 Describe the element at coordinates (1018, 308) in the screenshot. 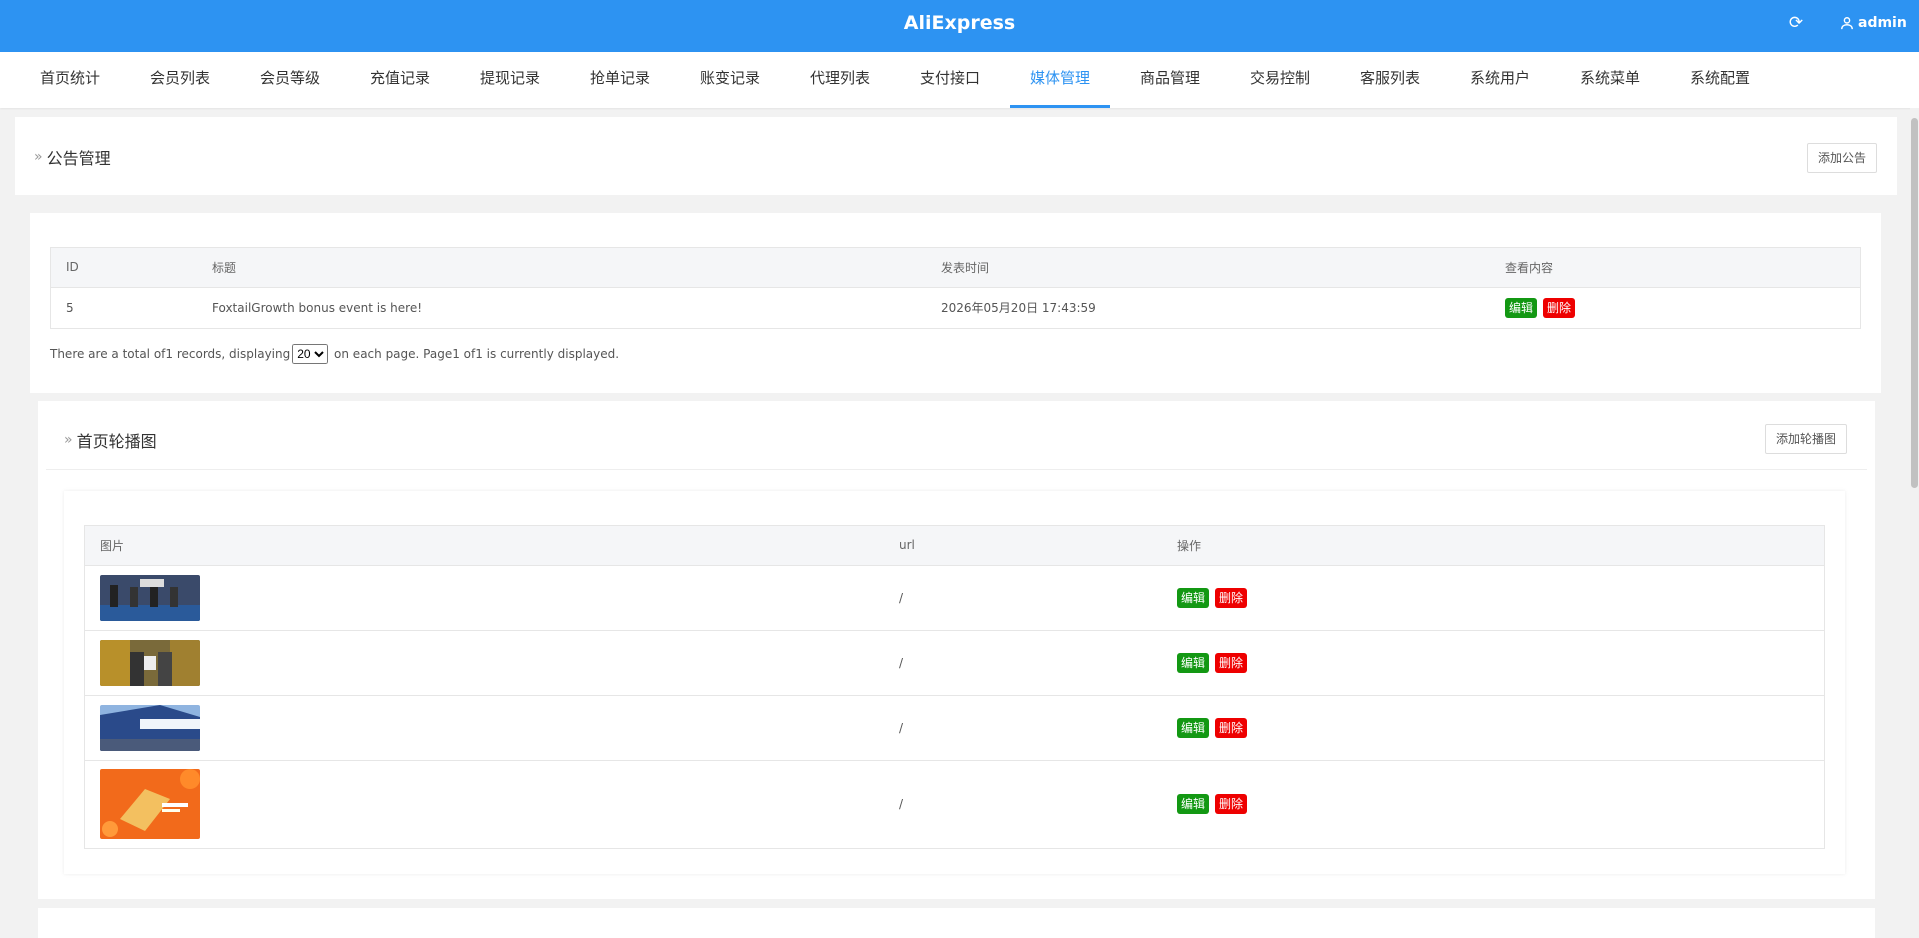

I see `announcement-time: 2026年05月20日 17:43:59` at that location.